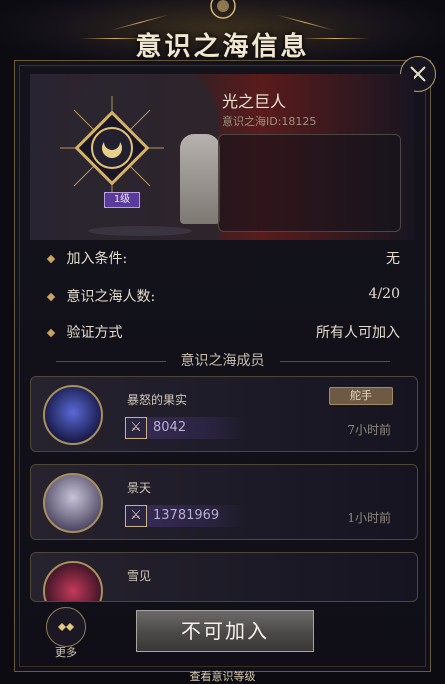 This screenshot has height=684, width=445. I want to click on member-name: 暴怒的果实, so click(157, 400).